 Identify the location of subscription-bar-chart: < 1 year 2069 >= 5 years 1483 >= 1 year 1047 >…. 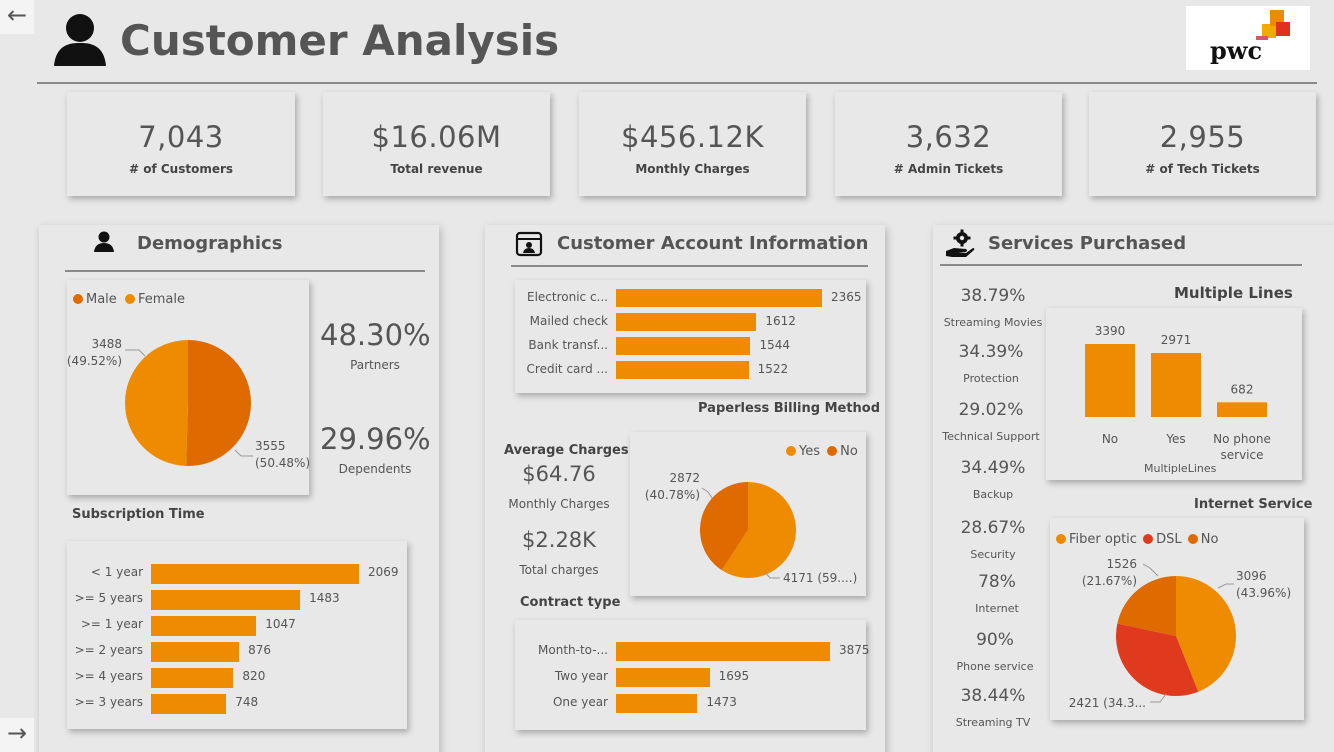
(237, 635).